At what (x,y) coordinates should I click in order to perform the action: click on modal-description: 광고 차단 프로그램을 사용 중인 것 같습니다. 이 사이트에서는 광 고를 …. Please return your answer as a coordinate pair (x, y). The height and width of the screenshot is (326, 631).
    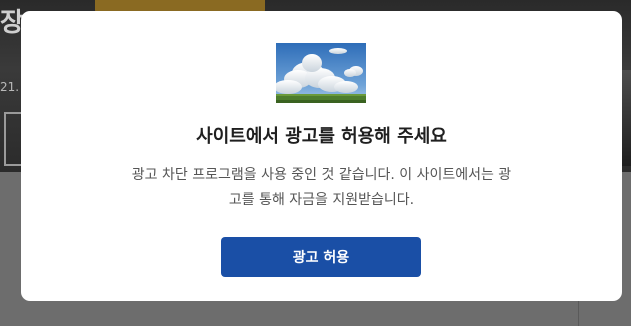
    Looking at the image, I should click on (321, 188).